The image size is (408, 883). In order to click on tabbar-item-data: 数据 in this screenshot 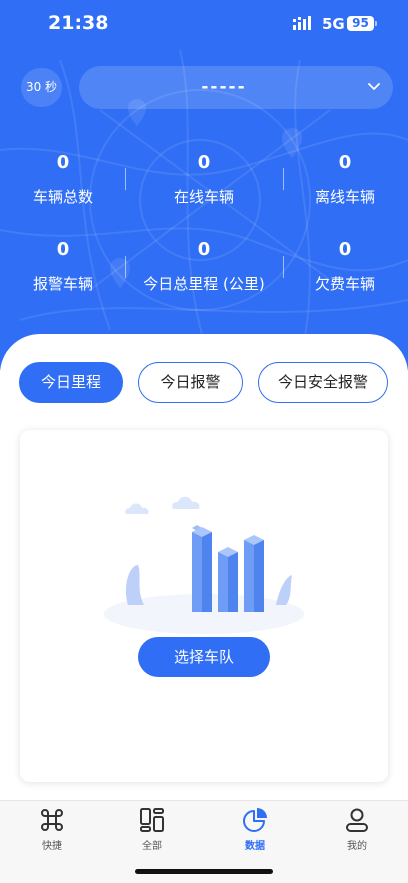, I will do `click(255, 829)`.